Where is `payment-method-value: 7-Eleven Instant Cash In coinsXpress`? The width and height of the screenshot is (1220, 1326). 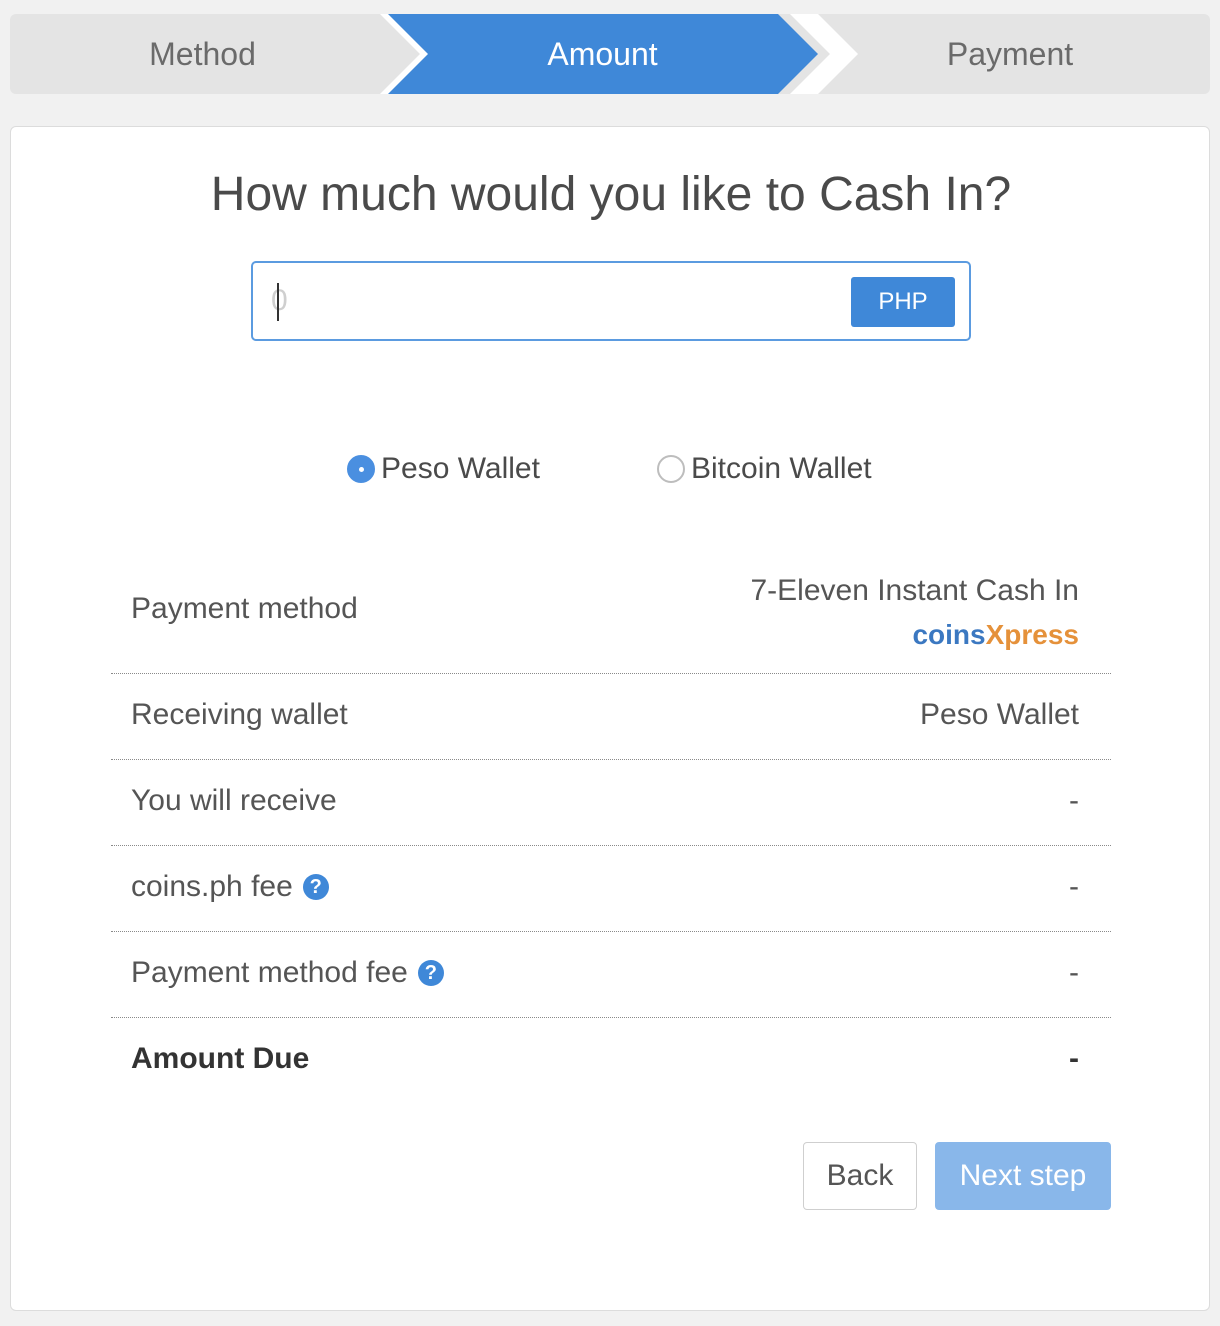
payment-method-value: 7-Eleven Instant Cash In coinsXpress is located at coordinates (914, 613).